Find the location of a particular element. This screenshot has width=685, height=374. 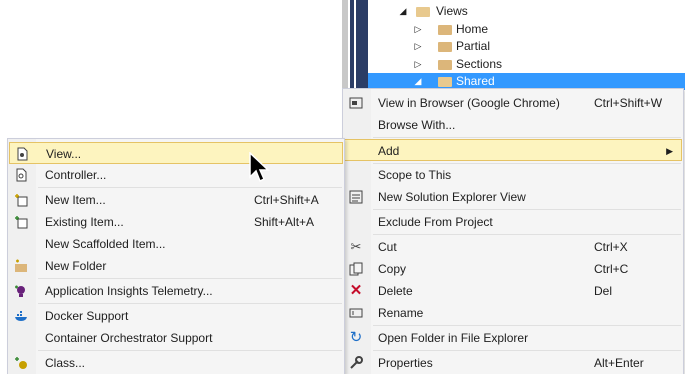

tree-item-label: Partial is located at coordinates (473, 46).